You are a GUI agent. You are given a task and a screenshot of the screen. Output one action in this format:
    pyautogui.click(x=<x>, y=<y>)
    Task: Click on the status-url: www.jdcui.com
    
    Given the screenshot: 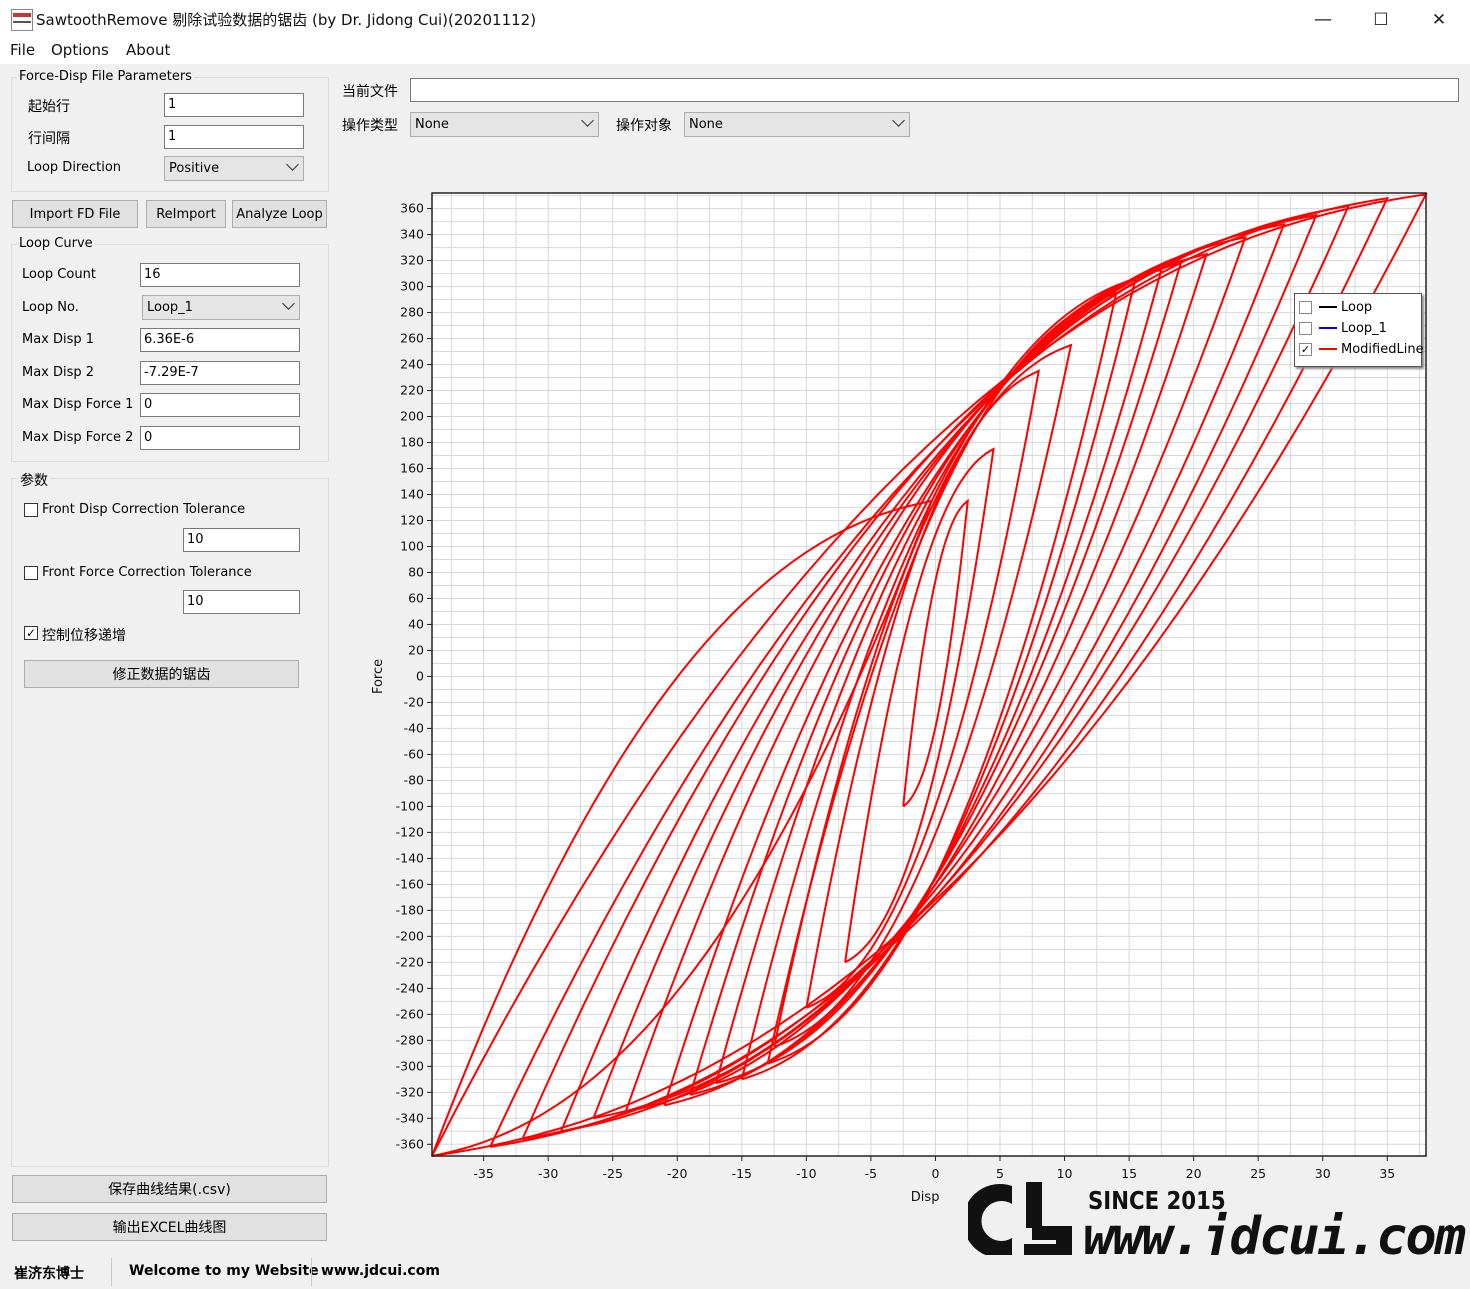 What is the action you would take?
    pyautogui.click(x=380, y=1271)
    